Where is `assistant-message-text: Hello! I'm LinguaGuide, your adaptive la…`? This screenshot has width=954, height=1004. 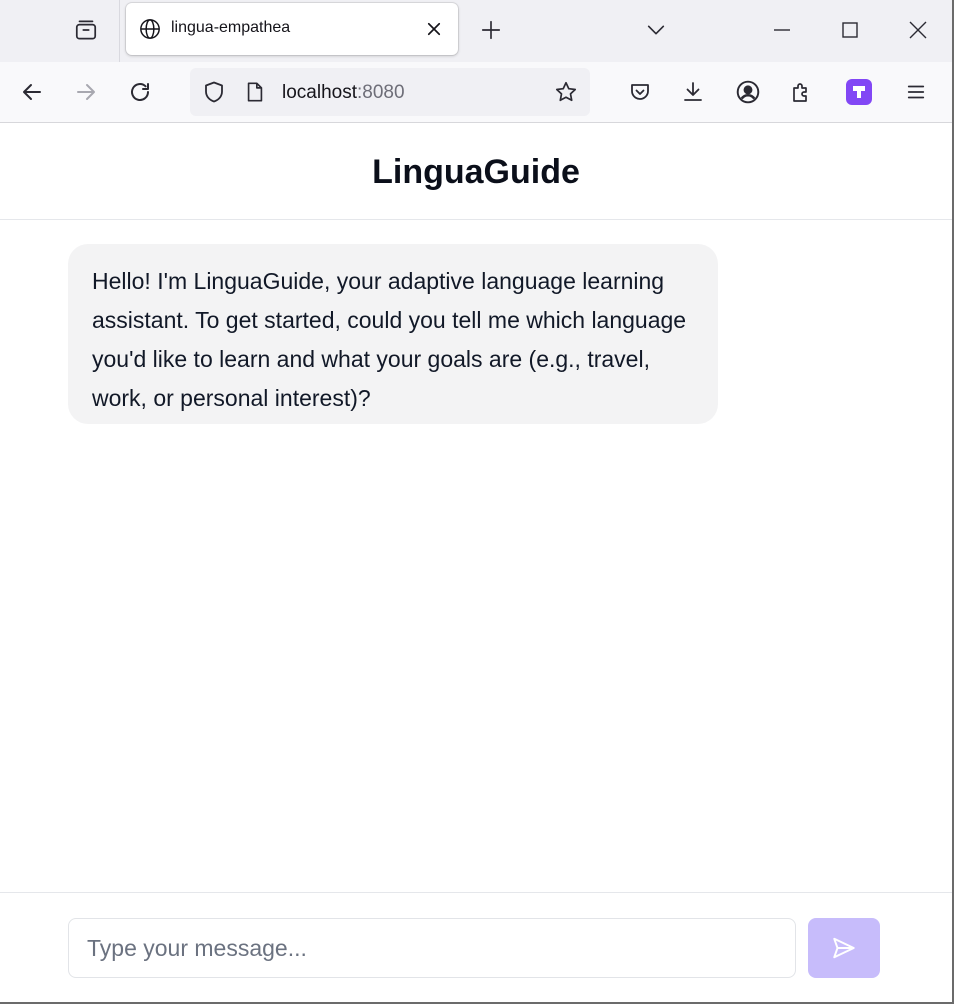
assistant-message-text: Hello! I'm LinguaGuide, your adaptive la… is located at coordinates (389, 339).